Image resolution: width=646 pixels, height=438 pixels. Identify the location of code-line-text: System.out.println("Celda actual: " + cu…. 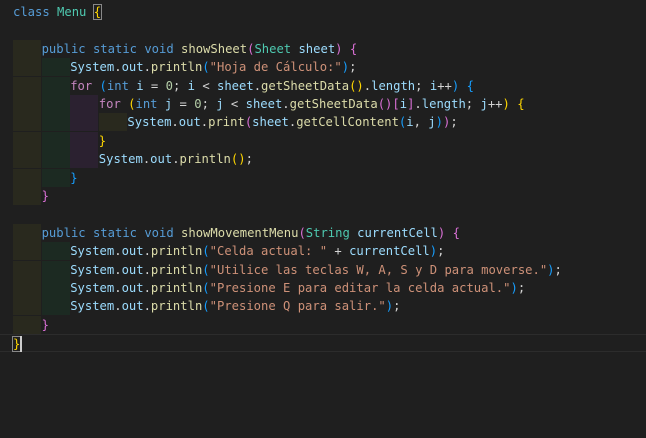
(257, 251).